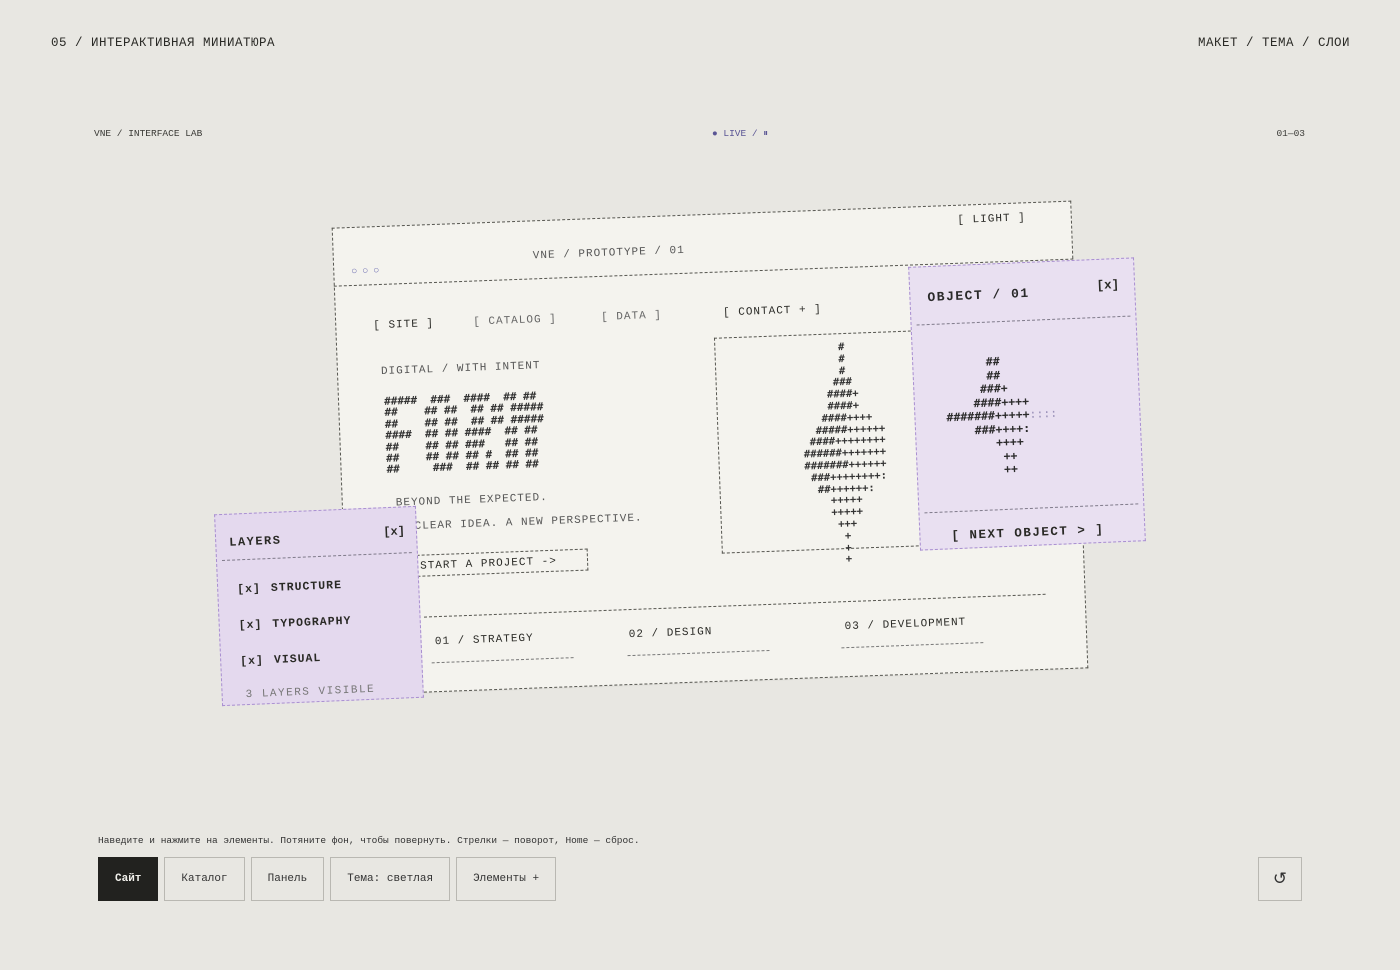 Image resolution: width=1400 pixels, height=970 pixels. I want to click on mode-panel-button: Панель, so click(287, 879).